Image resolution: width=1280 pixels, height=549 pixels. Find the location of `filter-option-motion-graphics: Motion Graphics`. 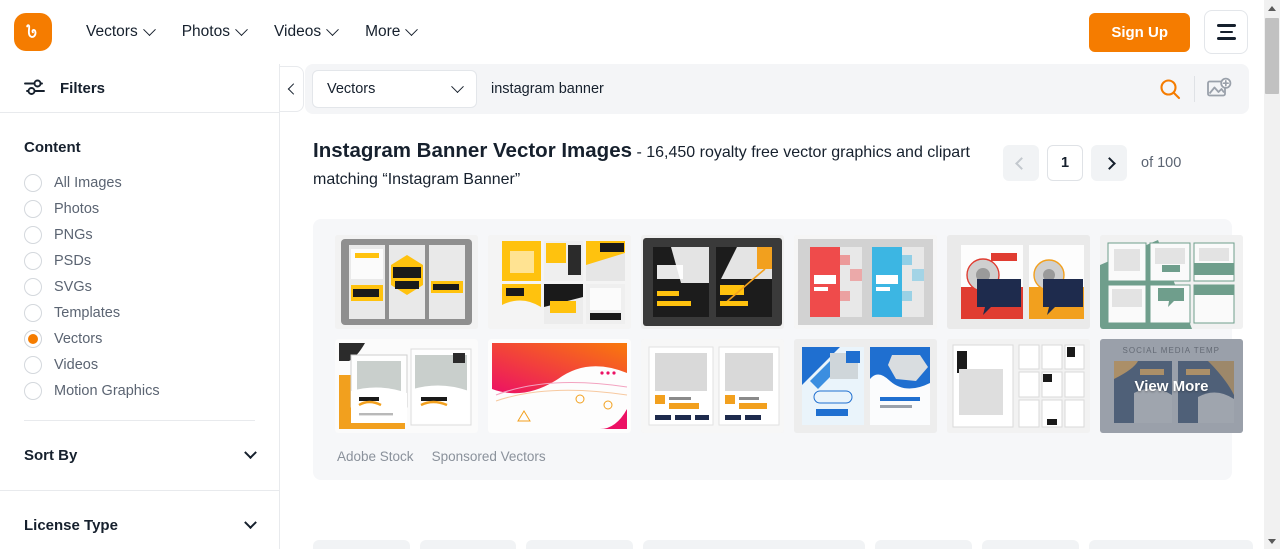

filter-option-motion-graphics: Motion Graphics is located at coordinates (139, 391).